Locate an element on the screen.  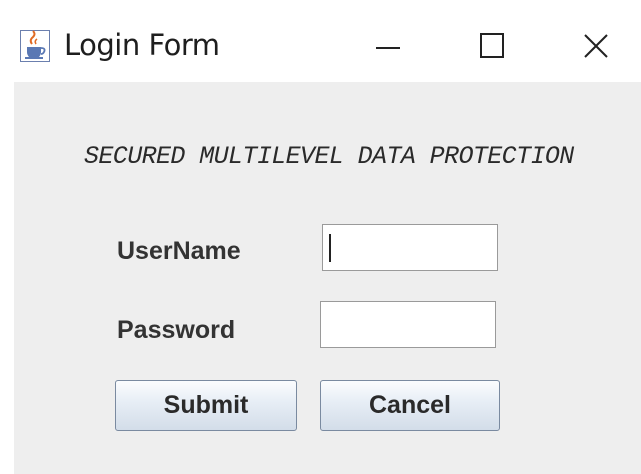
password-label: Password is located at coordinates (176, 330).